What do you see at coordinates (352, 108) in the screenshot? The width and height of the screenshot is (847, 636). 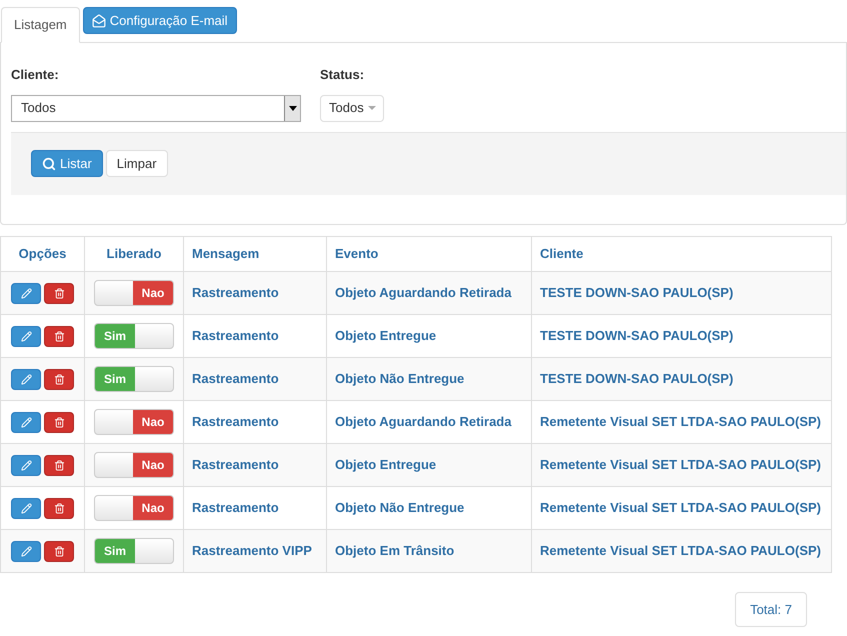 I see `status-select: Todos` at bounding box center [352, 108].